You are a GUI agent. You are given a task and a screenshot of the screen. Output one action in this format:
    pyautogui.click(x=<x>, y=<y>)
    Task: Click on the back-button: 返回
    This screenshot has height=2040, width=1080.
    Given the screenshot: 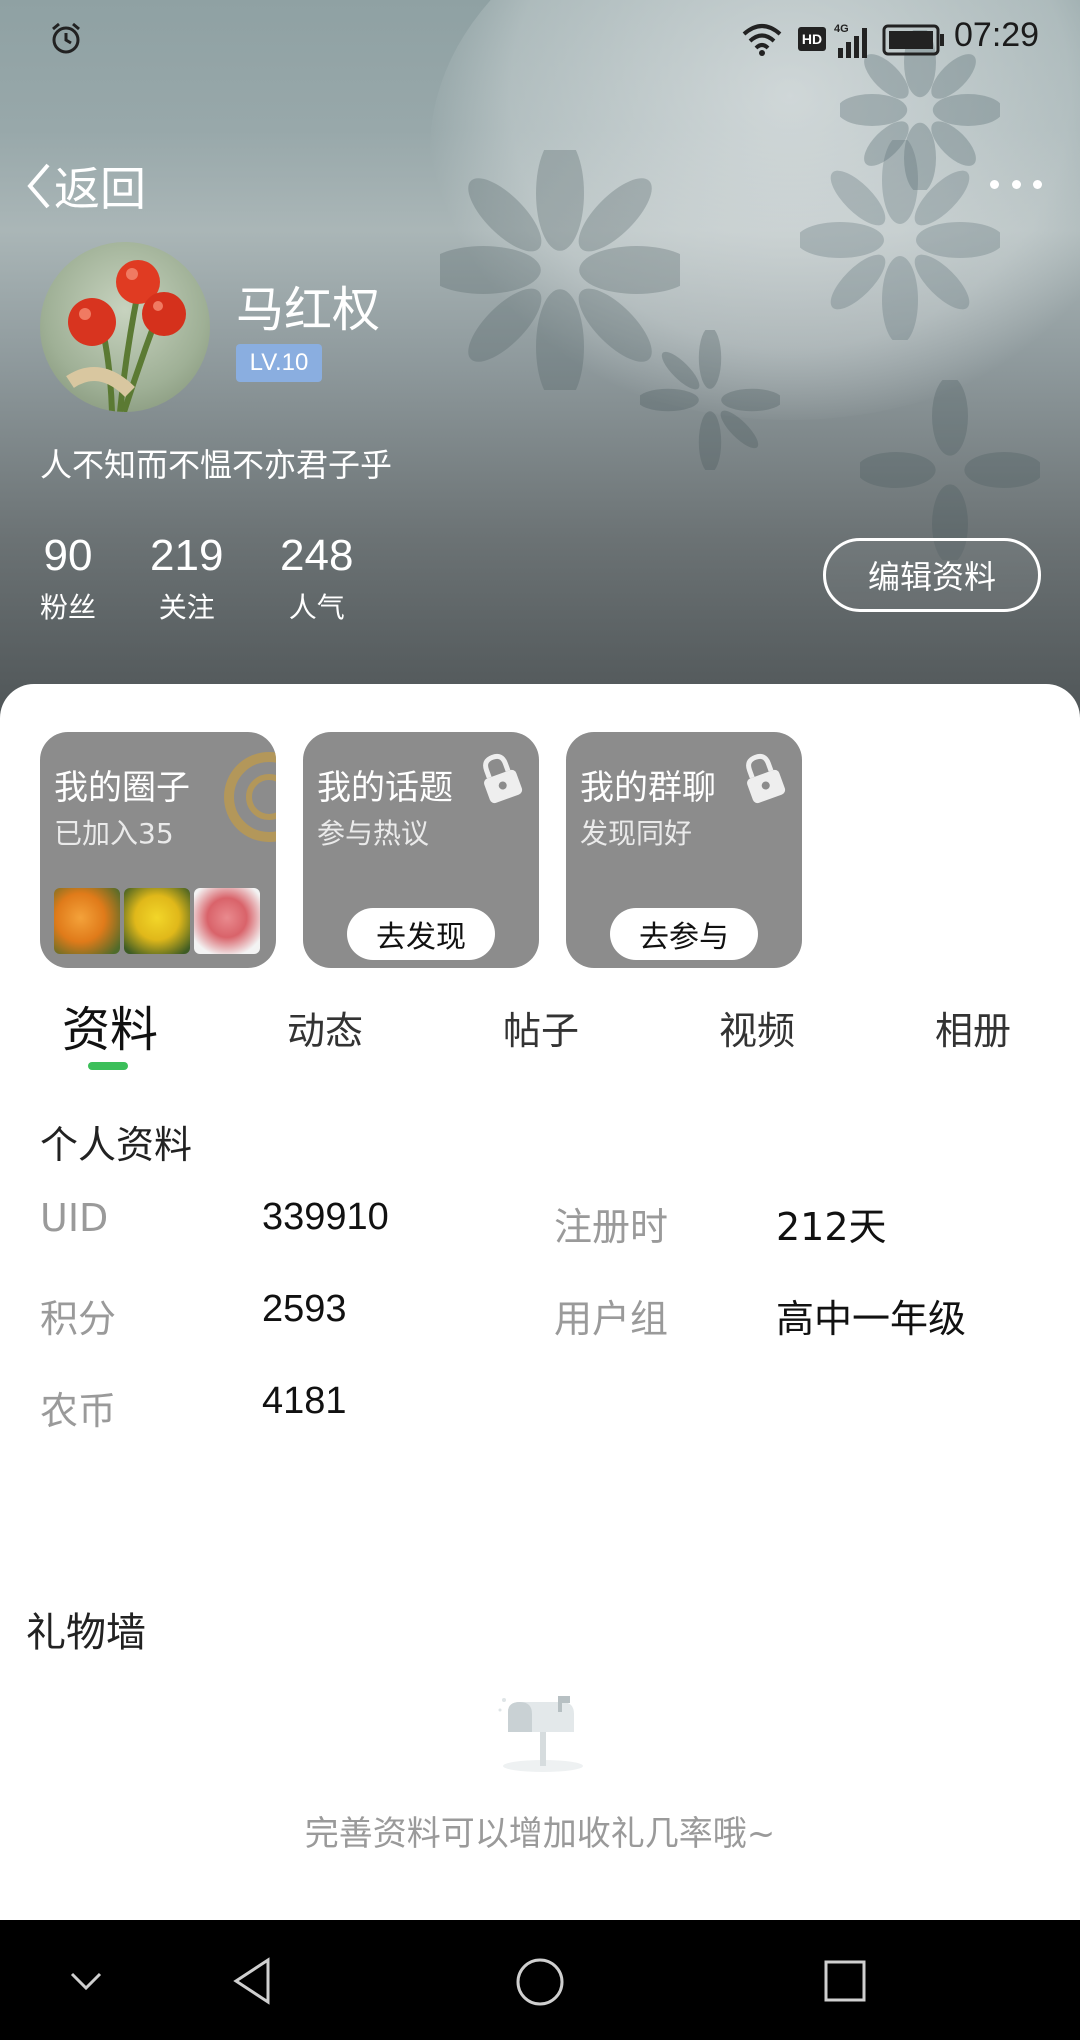 What is the action you would take?
    pyautogui.click(x=85, y=187)
    